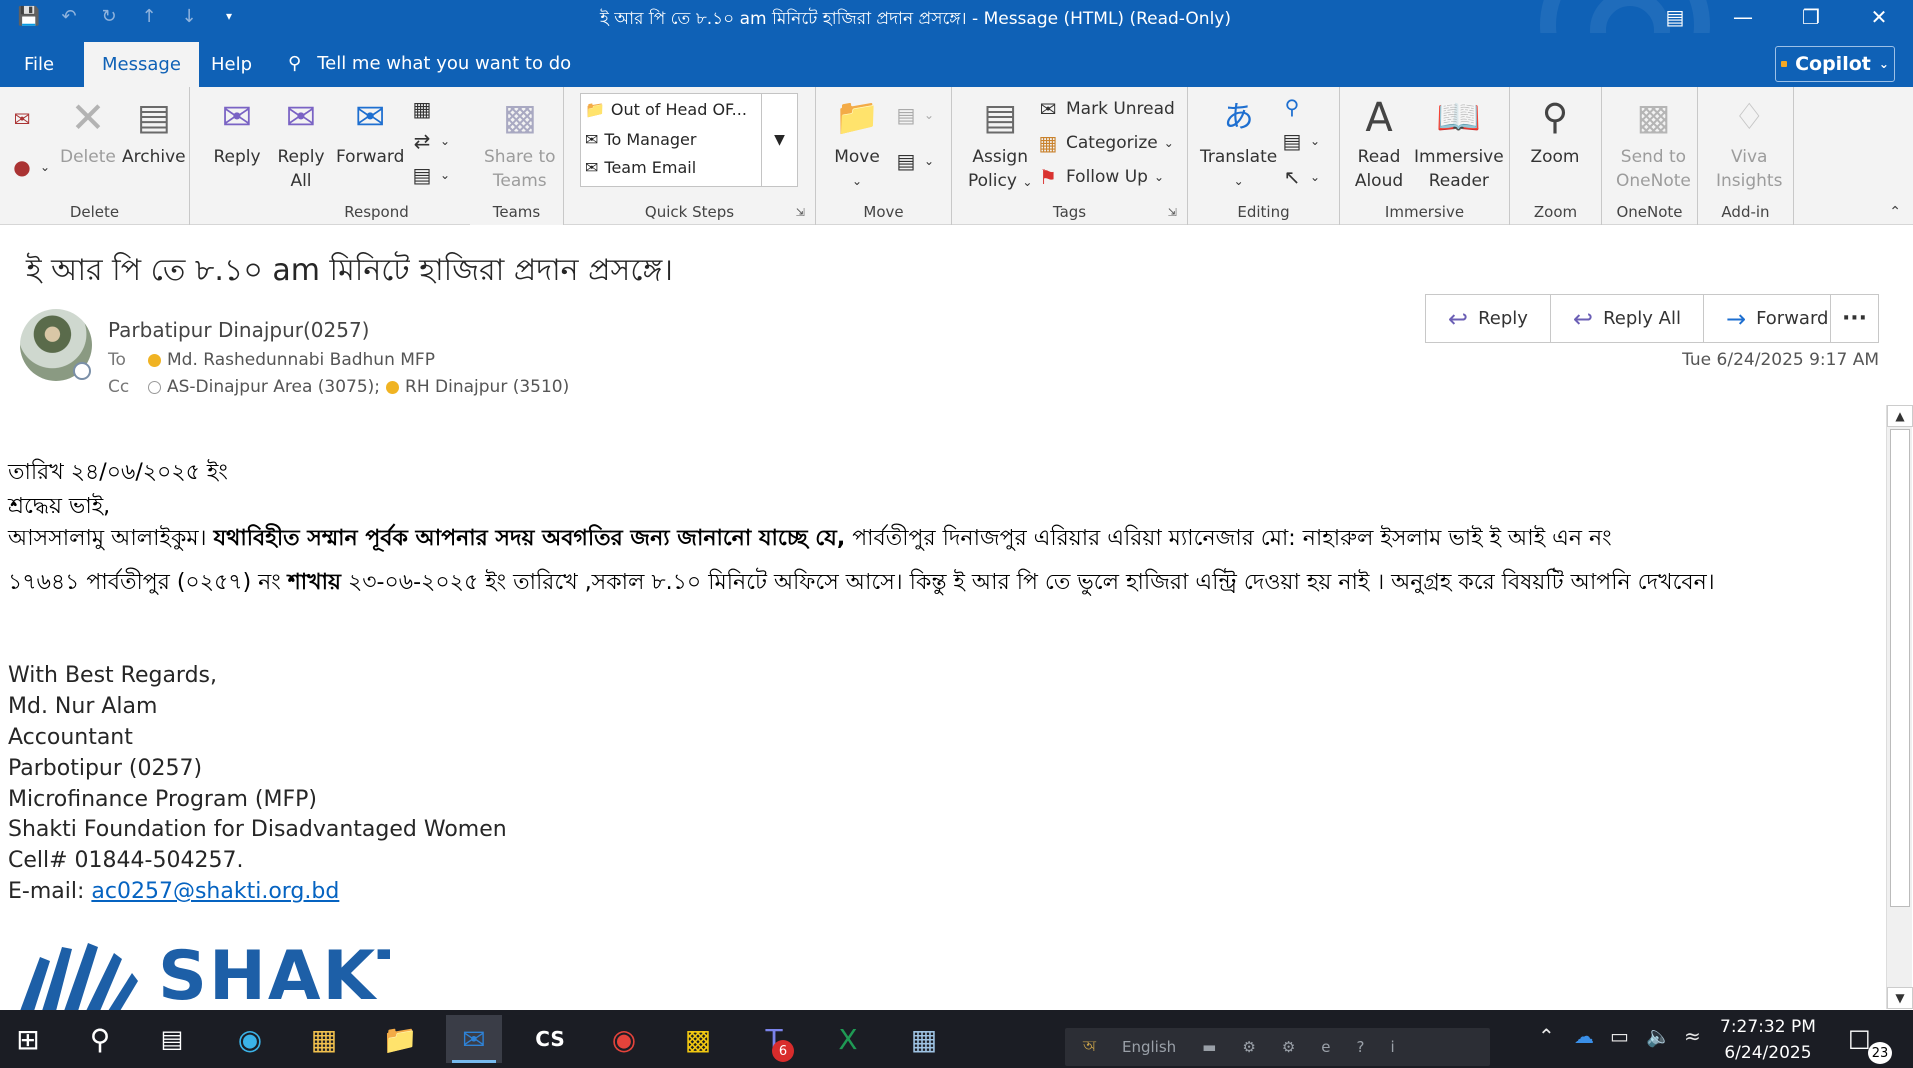  What do you see at coordinates (229, 16) in the screenshot?
I see `customize-toolbar-icon: ▾` at bounding box center [229, 16].